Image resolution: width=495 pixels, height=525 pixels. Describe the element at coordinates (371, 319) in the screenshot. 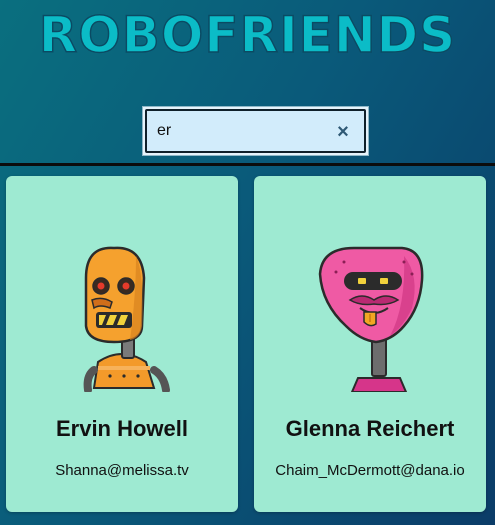

I see `pink-robot-image` at that location.